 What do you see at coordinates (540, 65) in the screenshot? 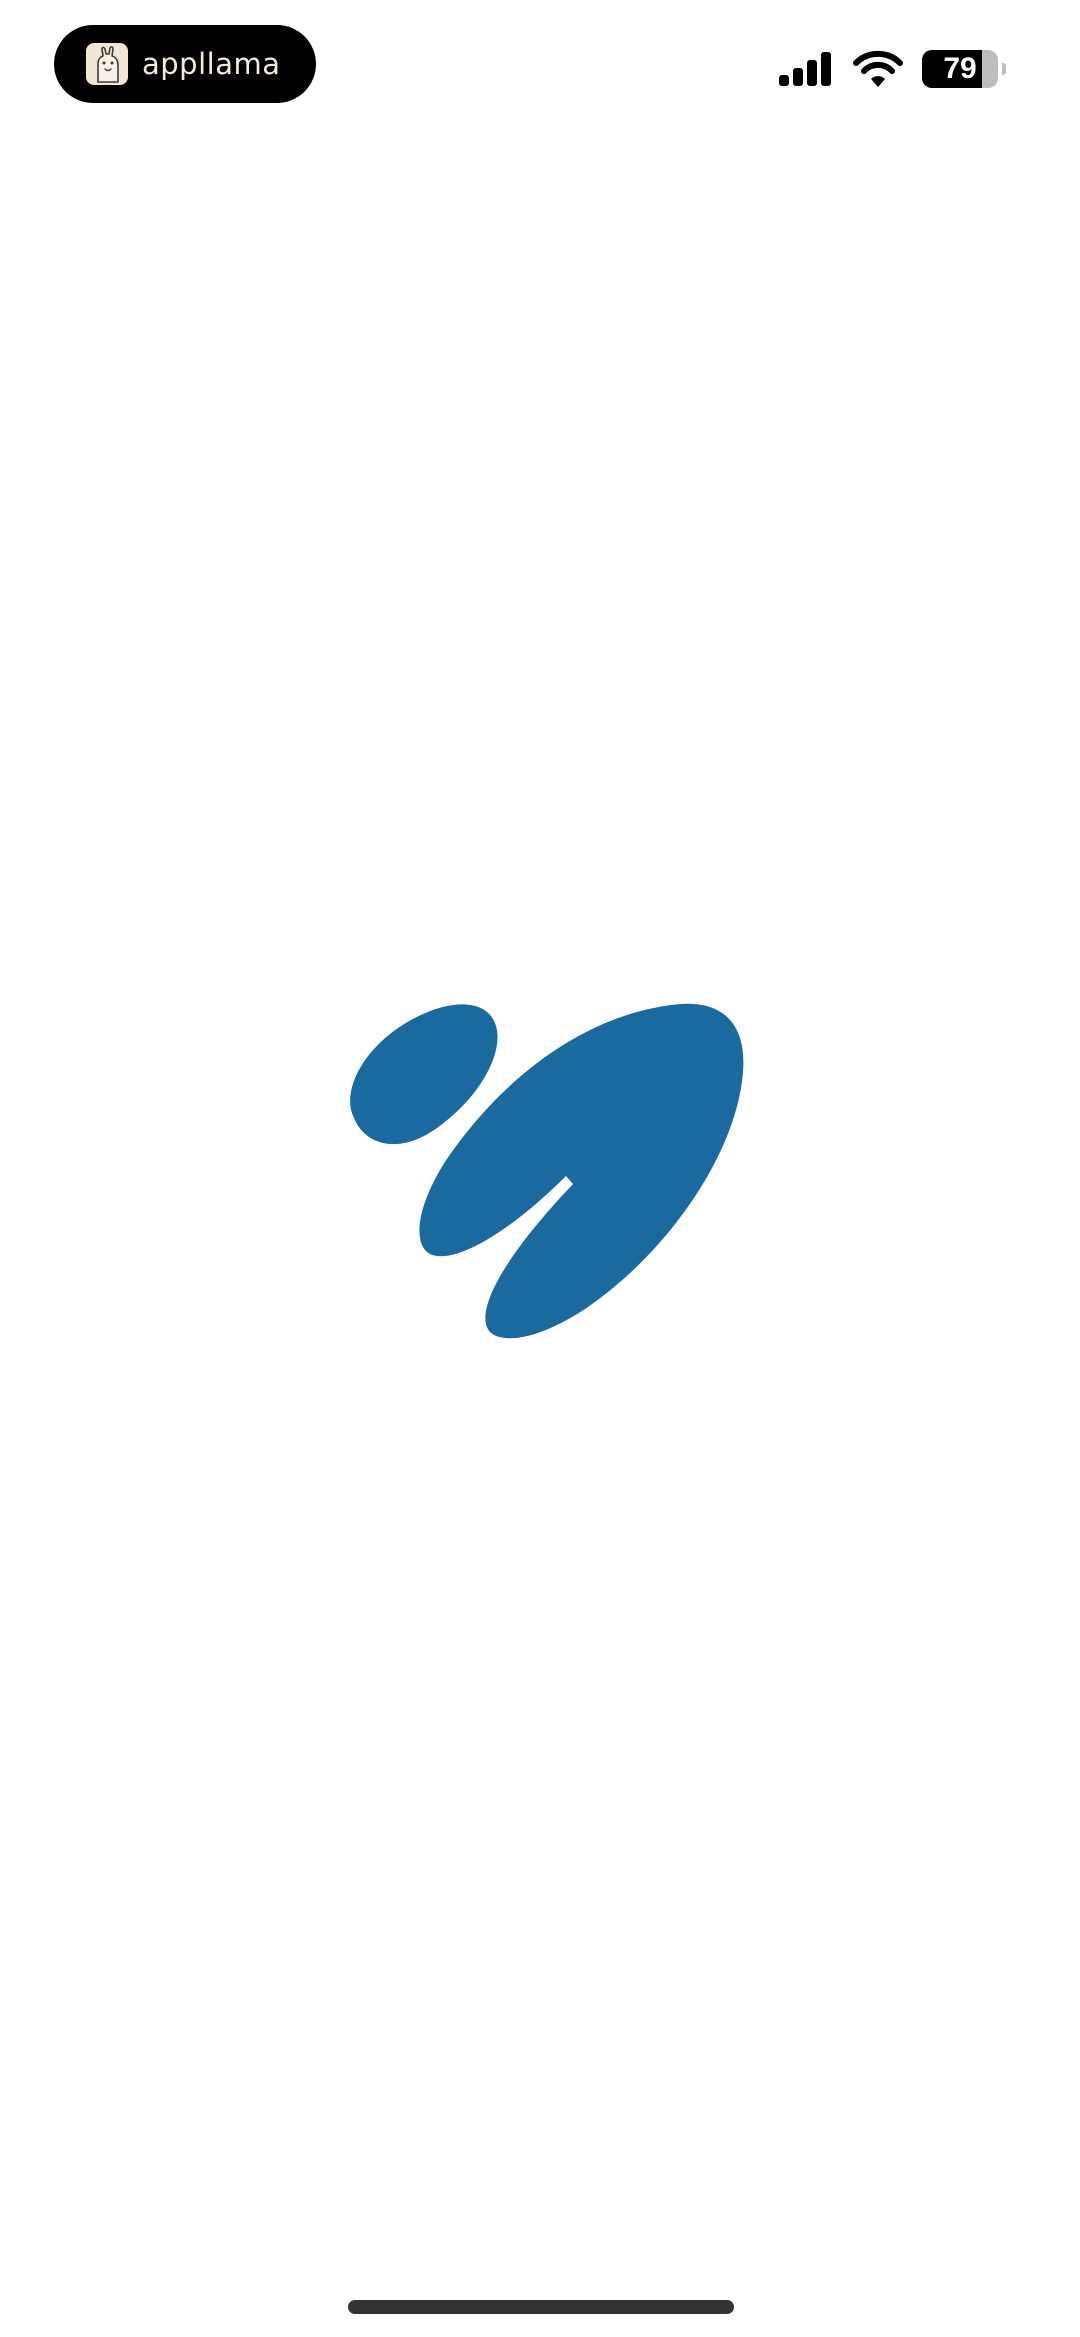
I see `status-bar: appllama 79` at bounding box center [540, 65].